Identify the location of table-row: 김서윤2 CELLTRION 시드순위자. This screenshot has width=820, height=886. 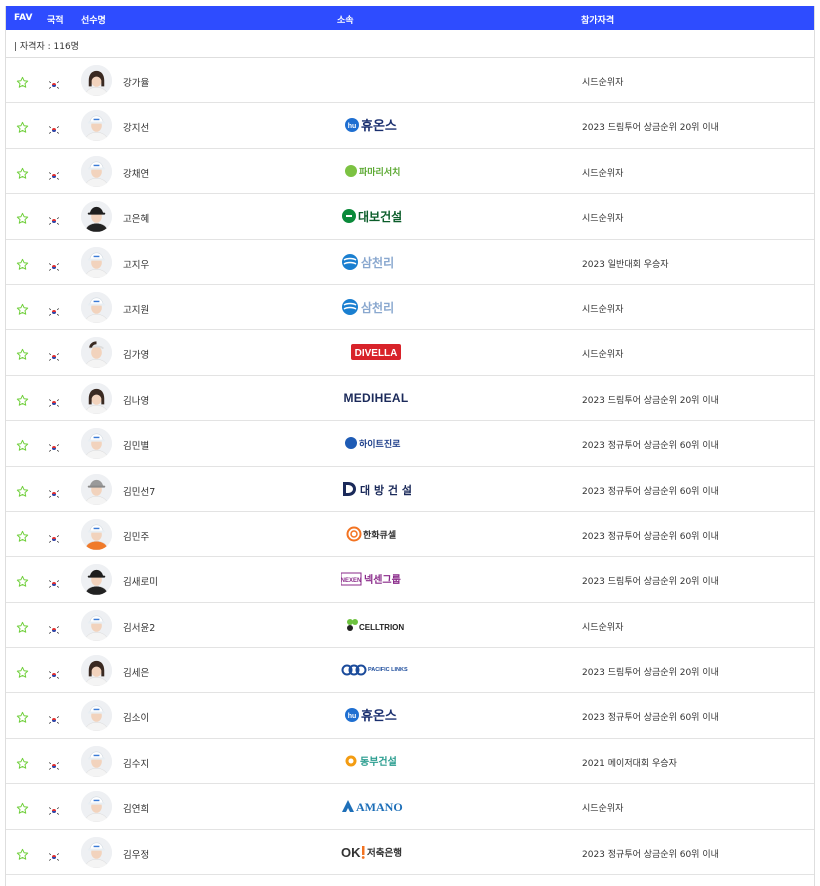
(410, 626).